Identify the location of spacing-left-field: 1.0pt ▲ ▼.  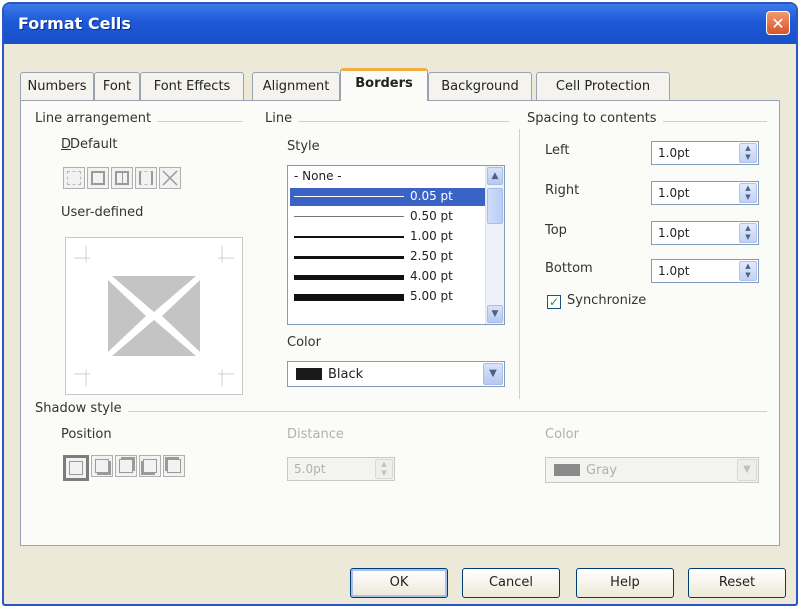
(705, 153).